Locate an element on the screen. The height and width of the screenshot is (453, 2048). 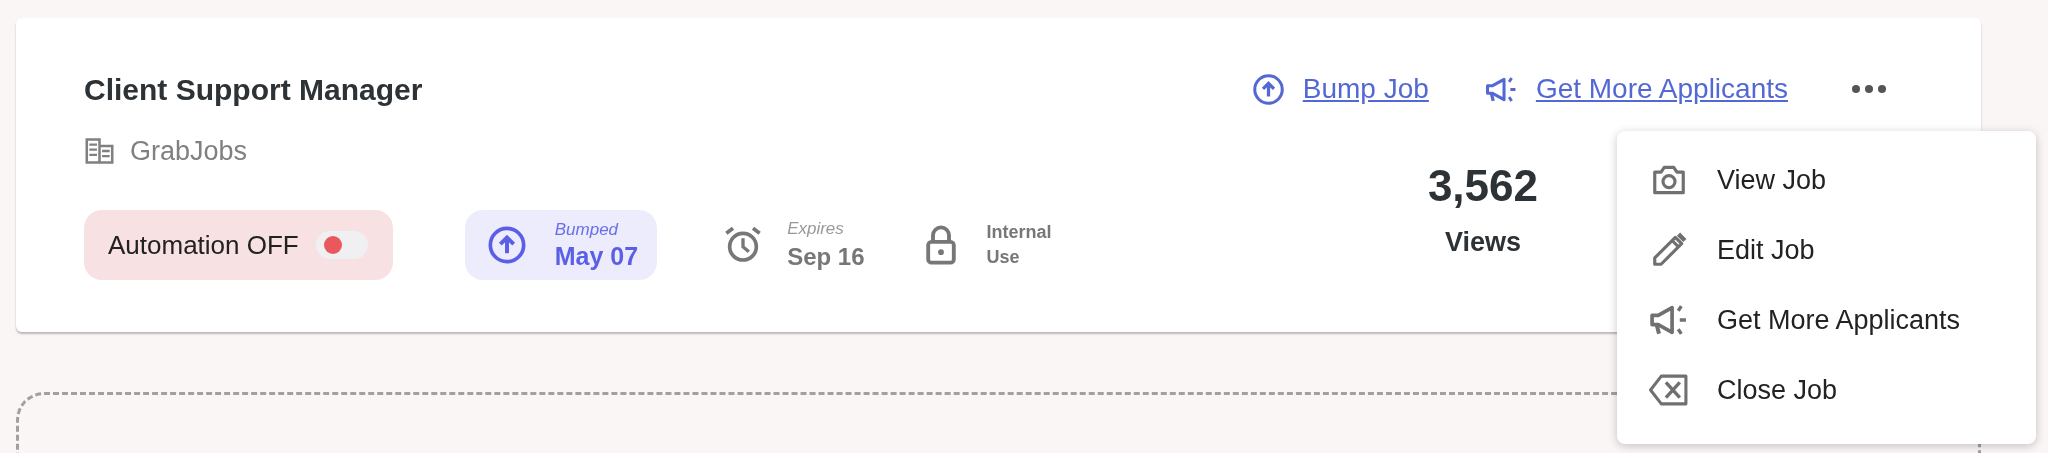
job-title: Client Support Manager is located at coordinates (254, 90).